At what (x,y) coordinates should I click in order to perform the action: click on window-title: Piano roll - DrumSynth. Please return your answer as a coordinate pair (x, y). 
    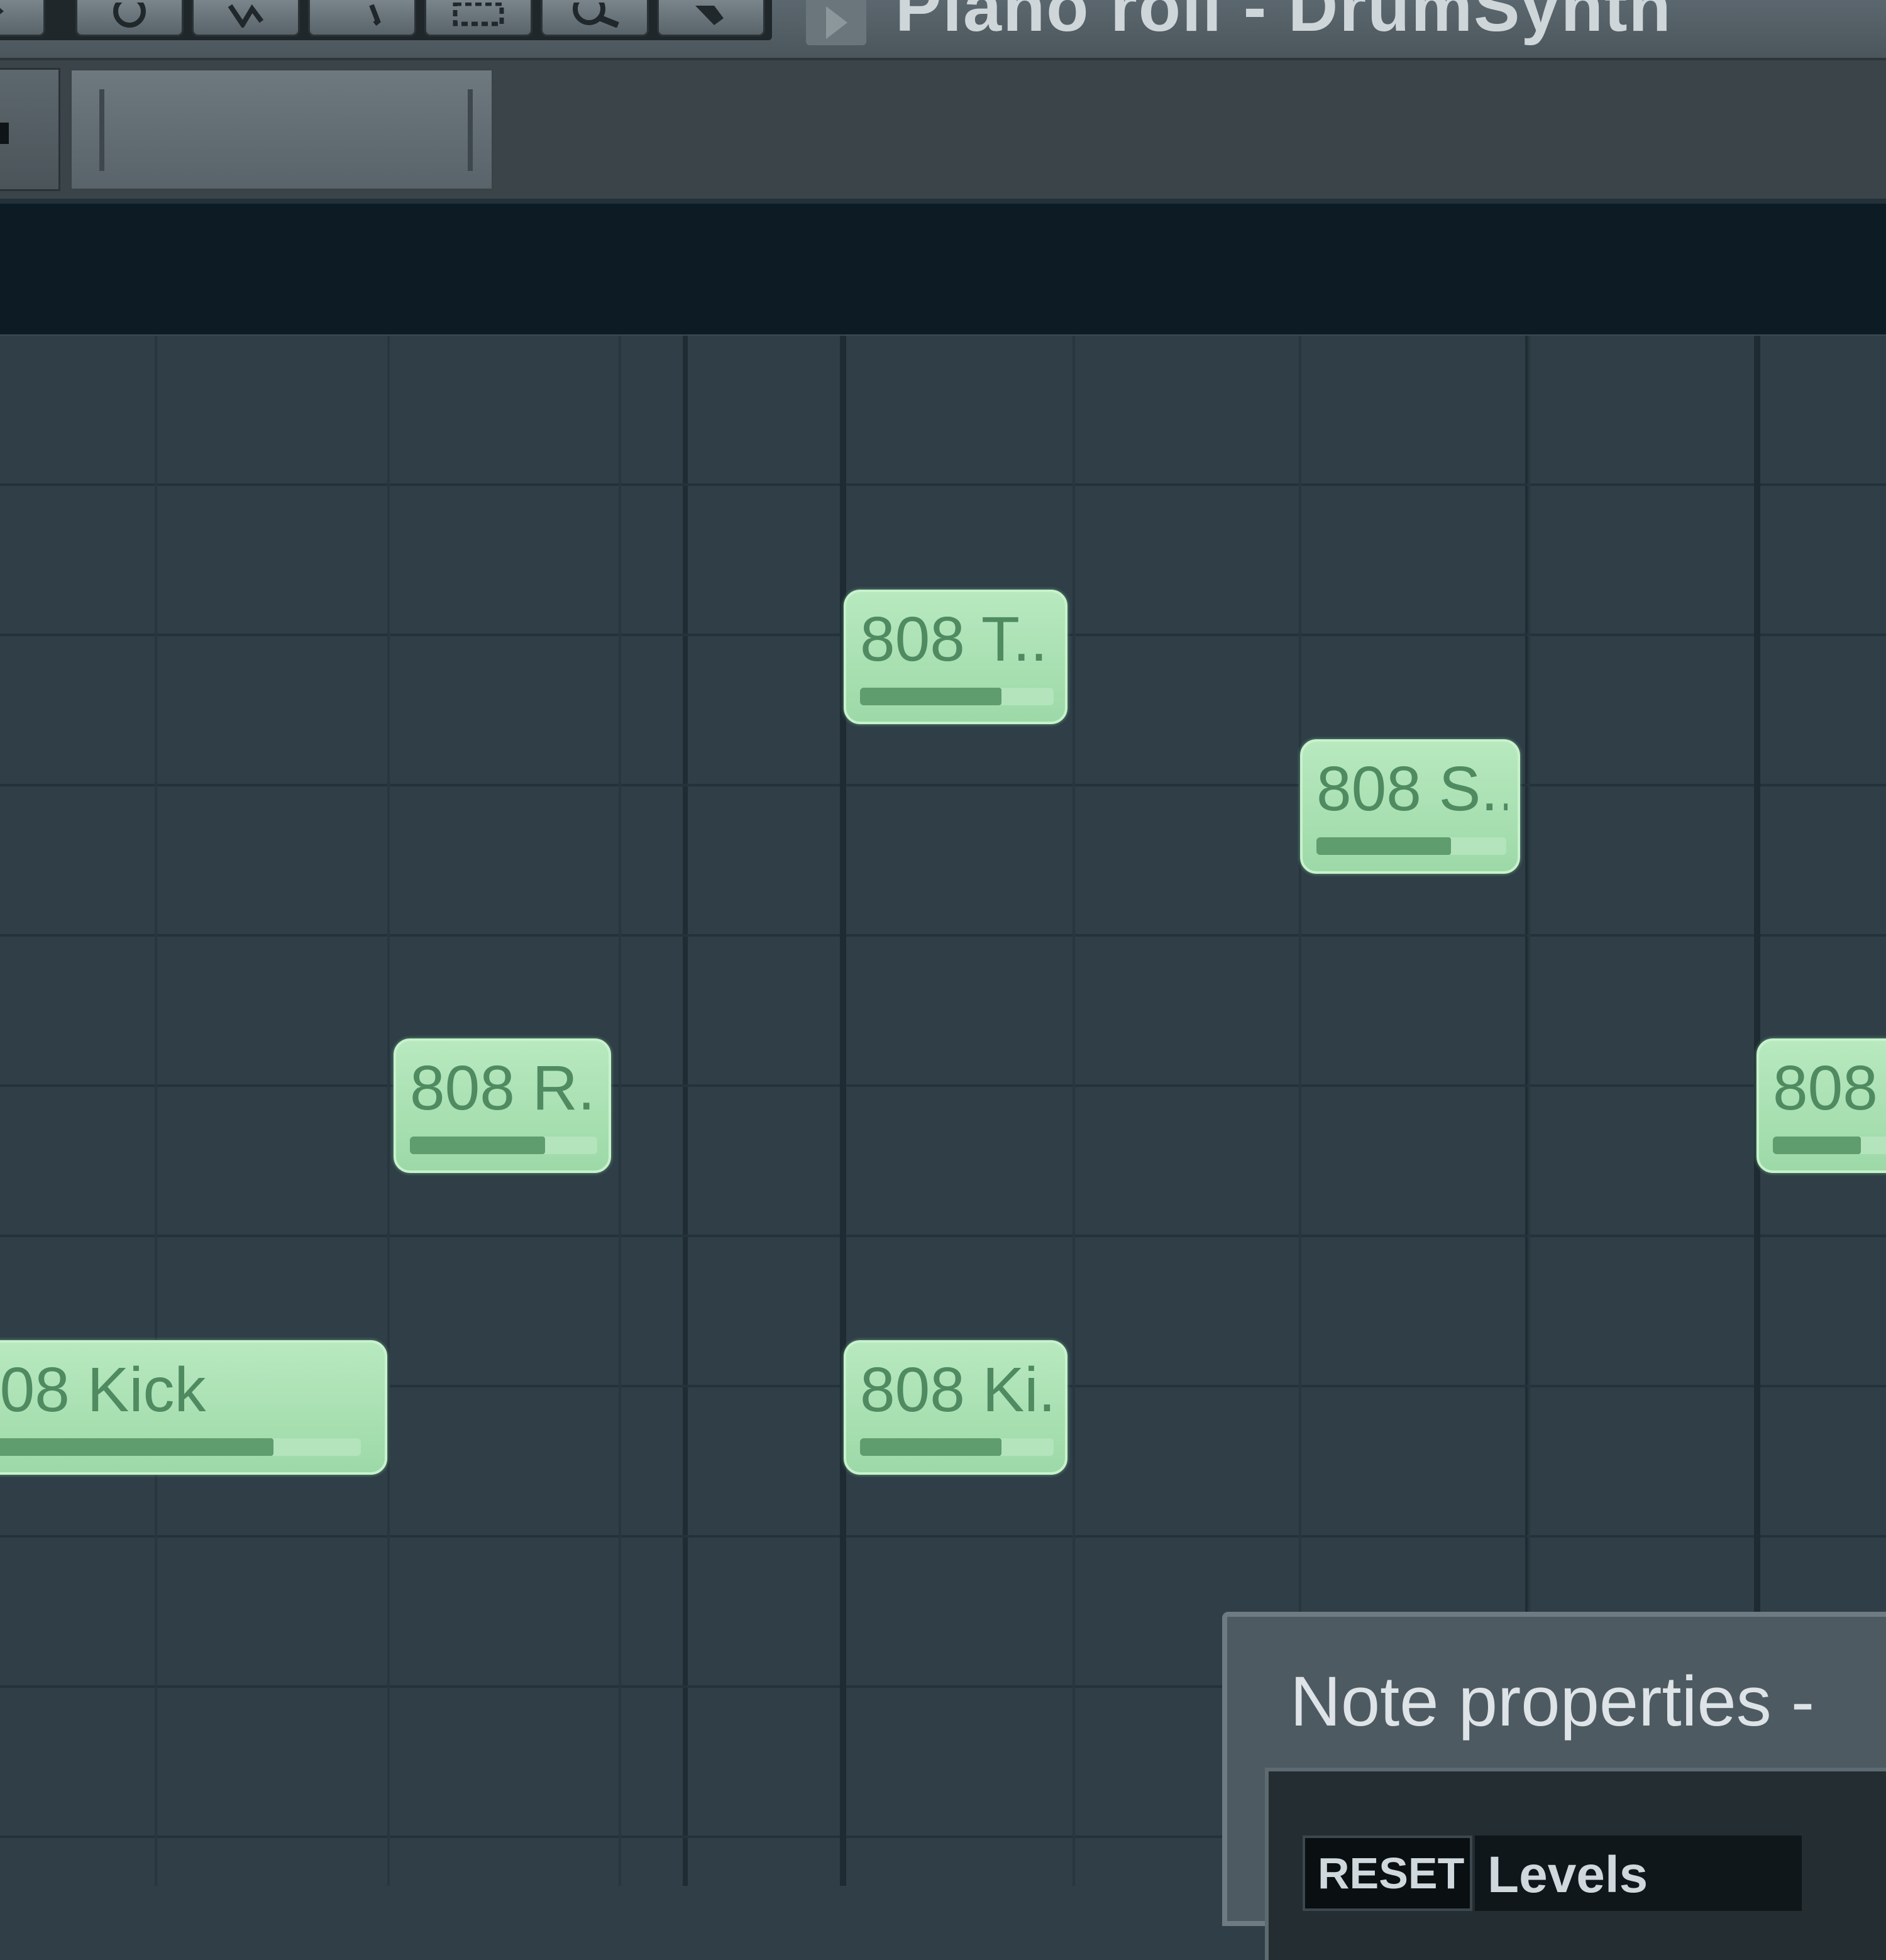
    Looking at the image, I should click on (1283, 23).